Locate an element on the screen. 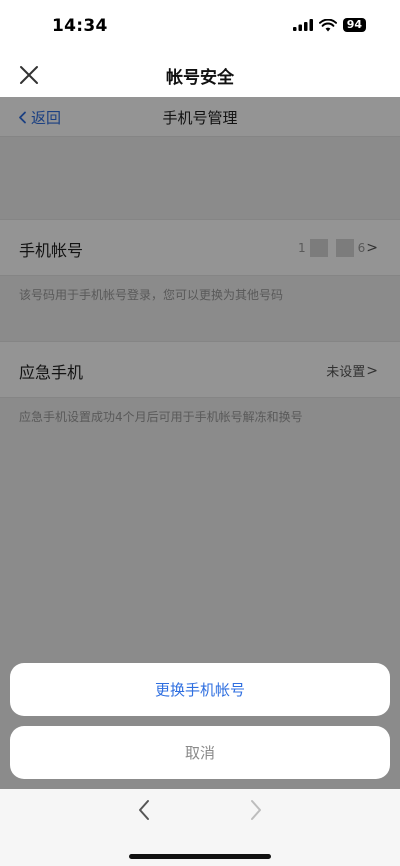  home-indicator is located at coordinates (200, 856).